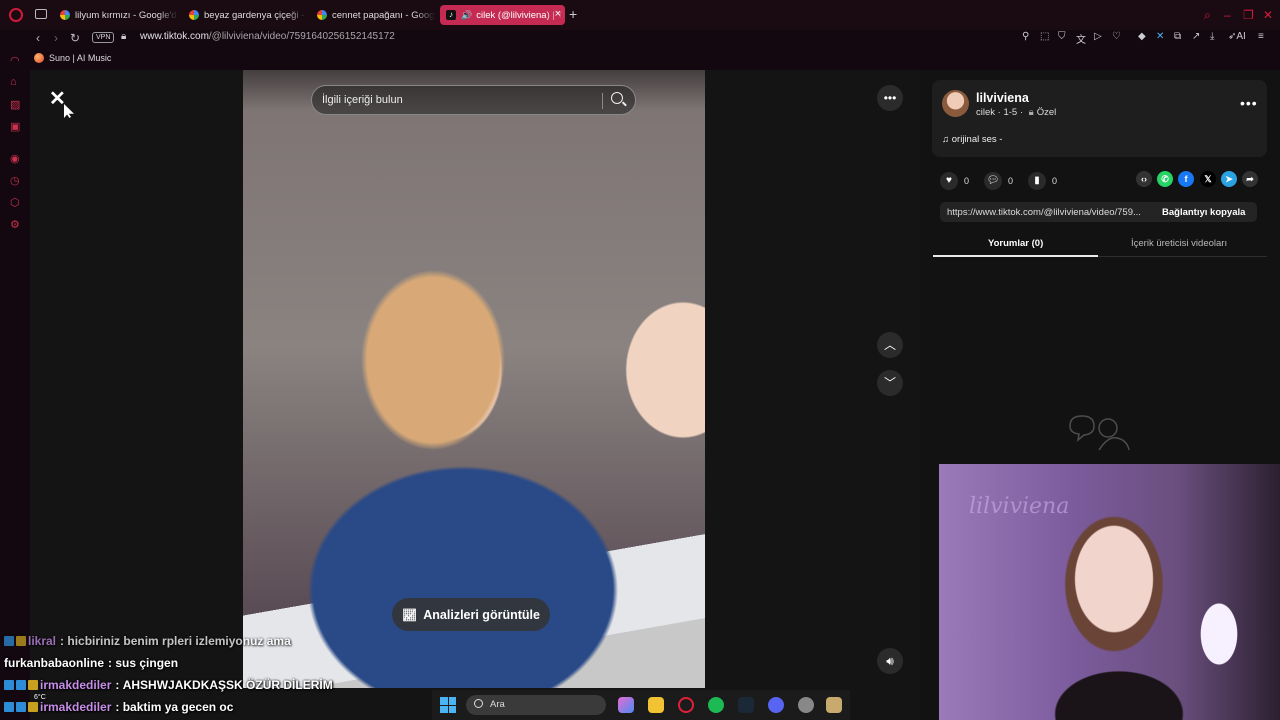 Image resolution: width=1280 pixels, height=720 pixels. What do you see at coordinates (410, 614) in the screenshot?
I see `chart-icon: 📈︎` at bounding box center [410, 614].